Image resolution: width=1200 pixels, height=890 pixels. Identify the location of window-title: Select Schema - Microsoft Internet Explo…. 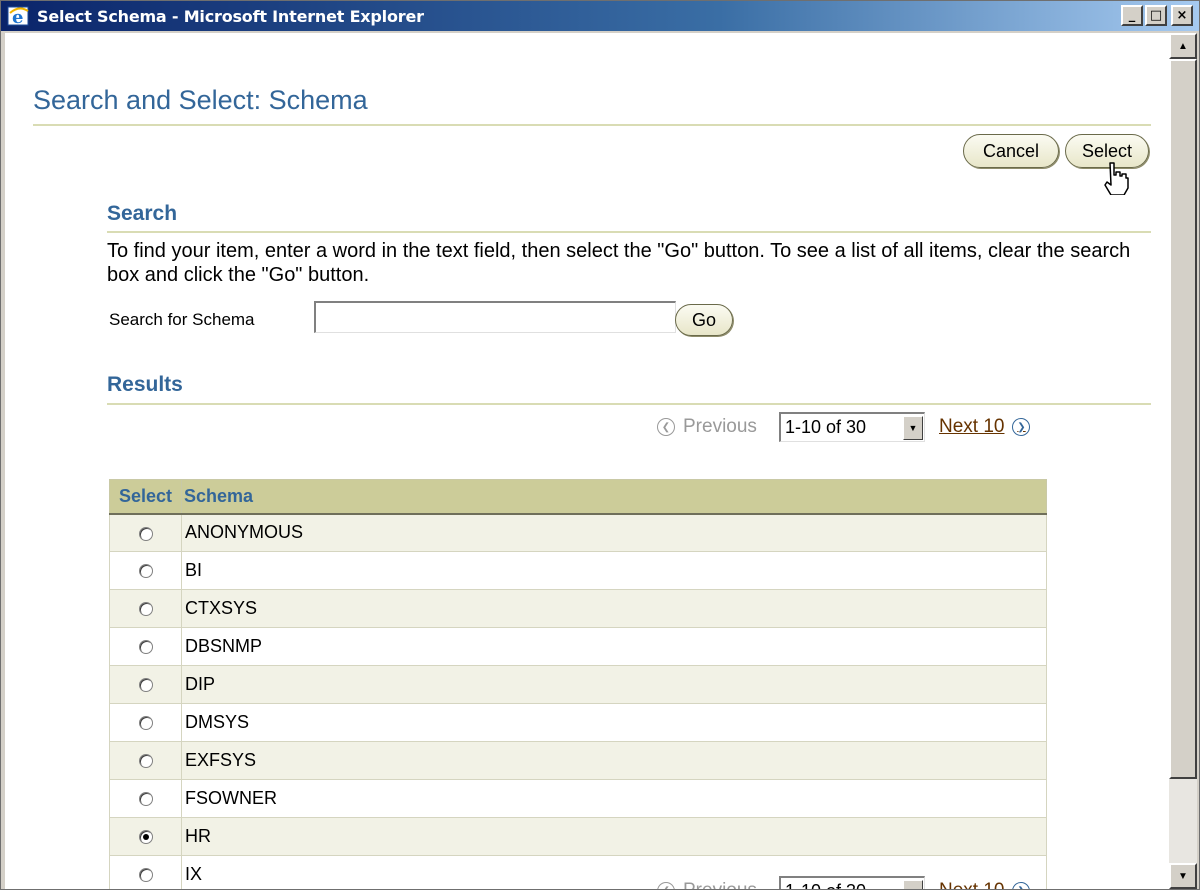
(230, 16).